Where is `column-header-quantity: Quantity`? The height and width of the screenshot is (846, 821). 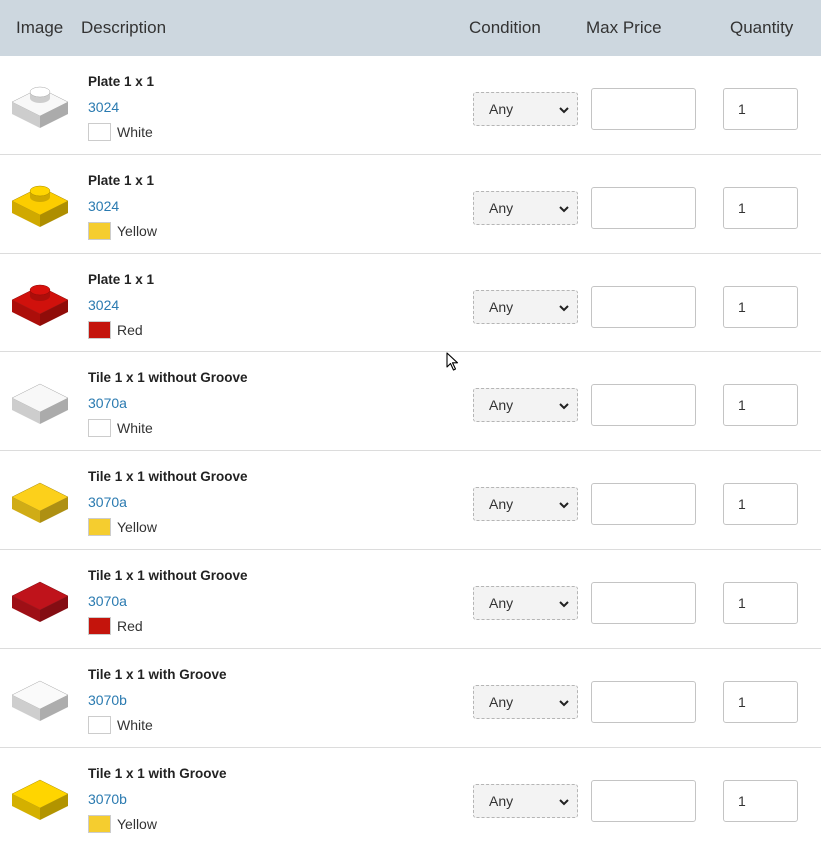 column-header-quantity: Quantity is located at coordinates (761, 28).